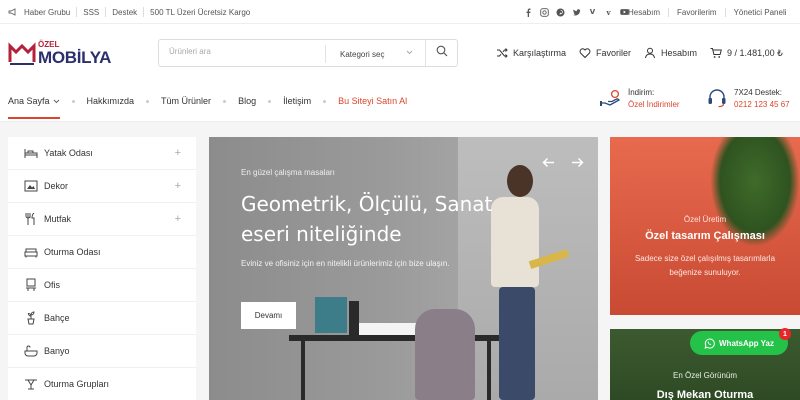 The width and height of the screenshot is (800, 400). Describe the element at coordinates (577, 163) in the screenshot. I see `arrow-right-icon` at that location.